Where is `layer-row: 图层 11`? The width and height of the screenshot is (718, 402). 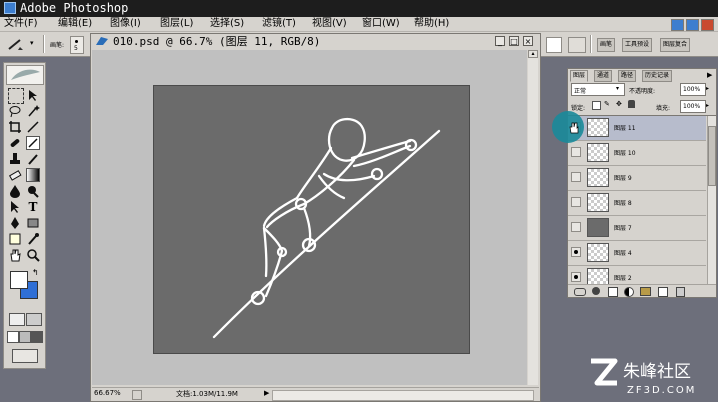 layer-row: 图层 11 is located at coordinates (637, 128).